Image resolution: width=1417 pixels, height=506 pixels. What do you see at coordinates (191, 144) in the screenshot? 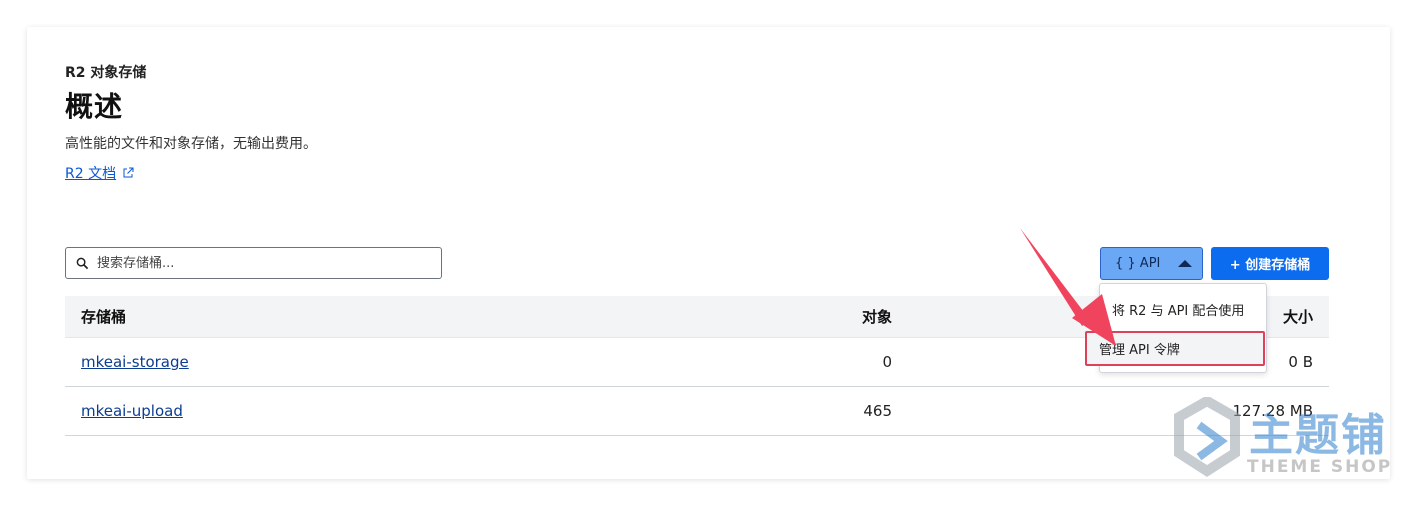
I see `page-description: 高性能的文件和对象存储，无输出费用。` at bounding box center [191, 144].